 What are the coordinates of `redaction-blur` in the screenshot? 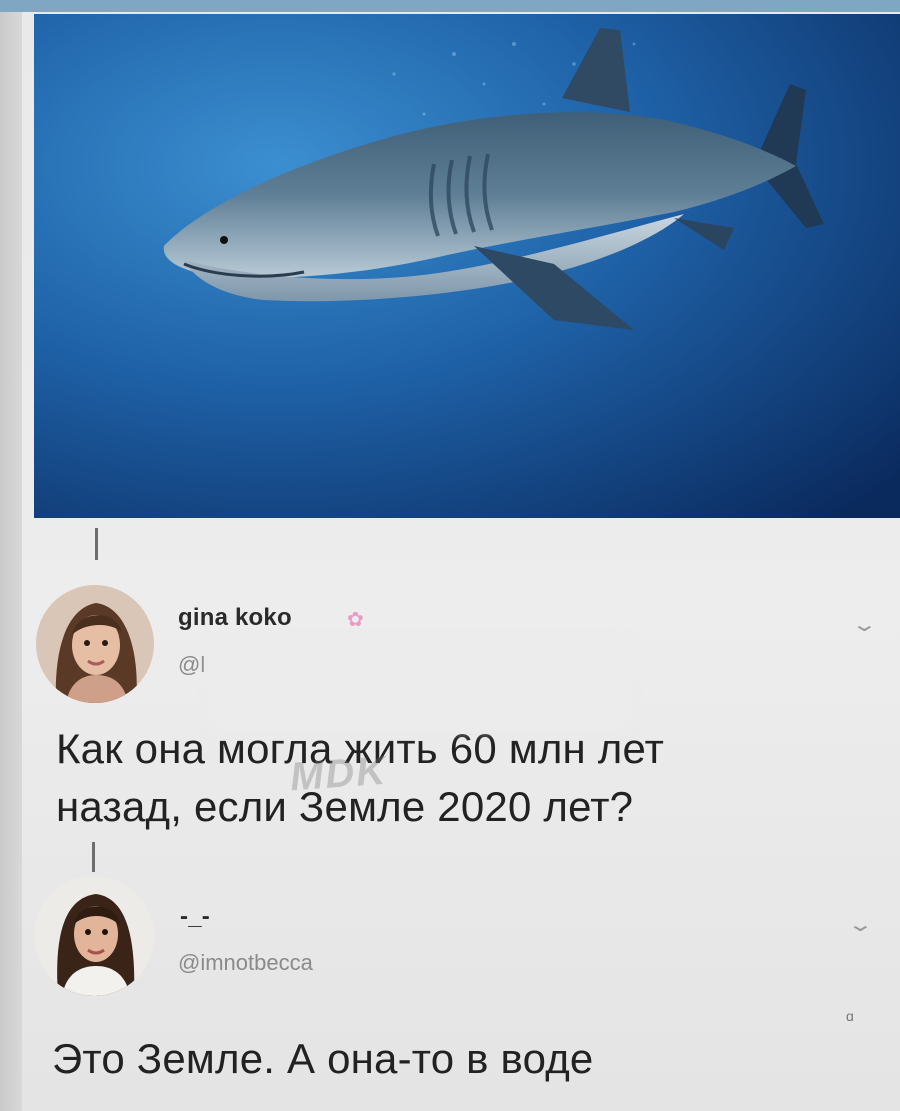 It's located at (420, 685).